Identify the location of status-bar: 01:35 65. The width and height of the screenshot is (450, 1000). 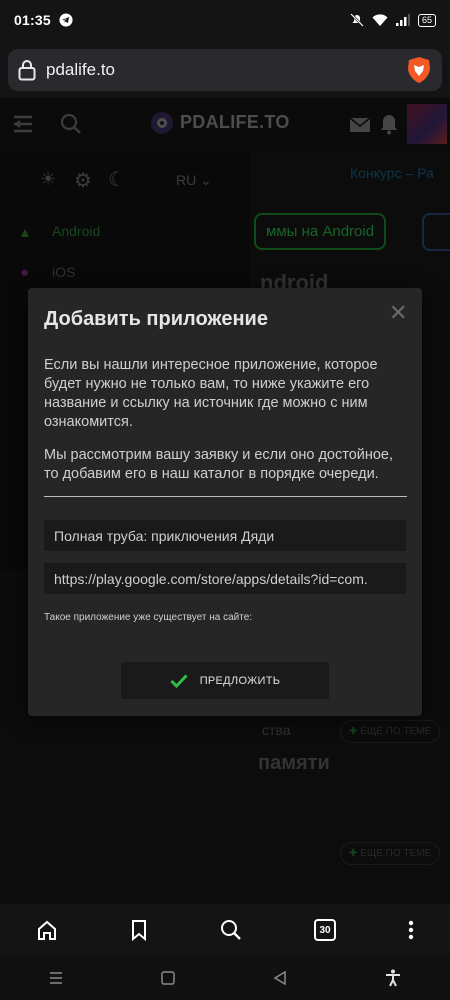
(225, 20).